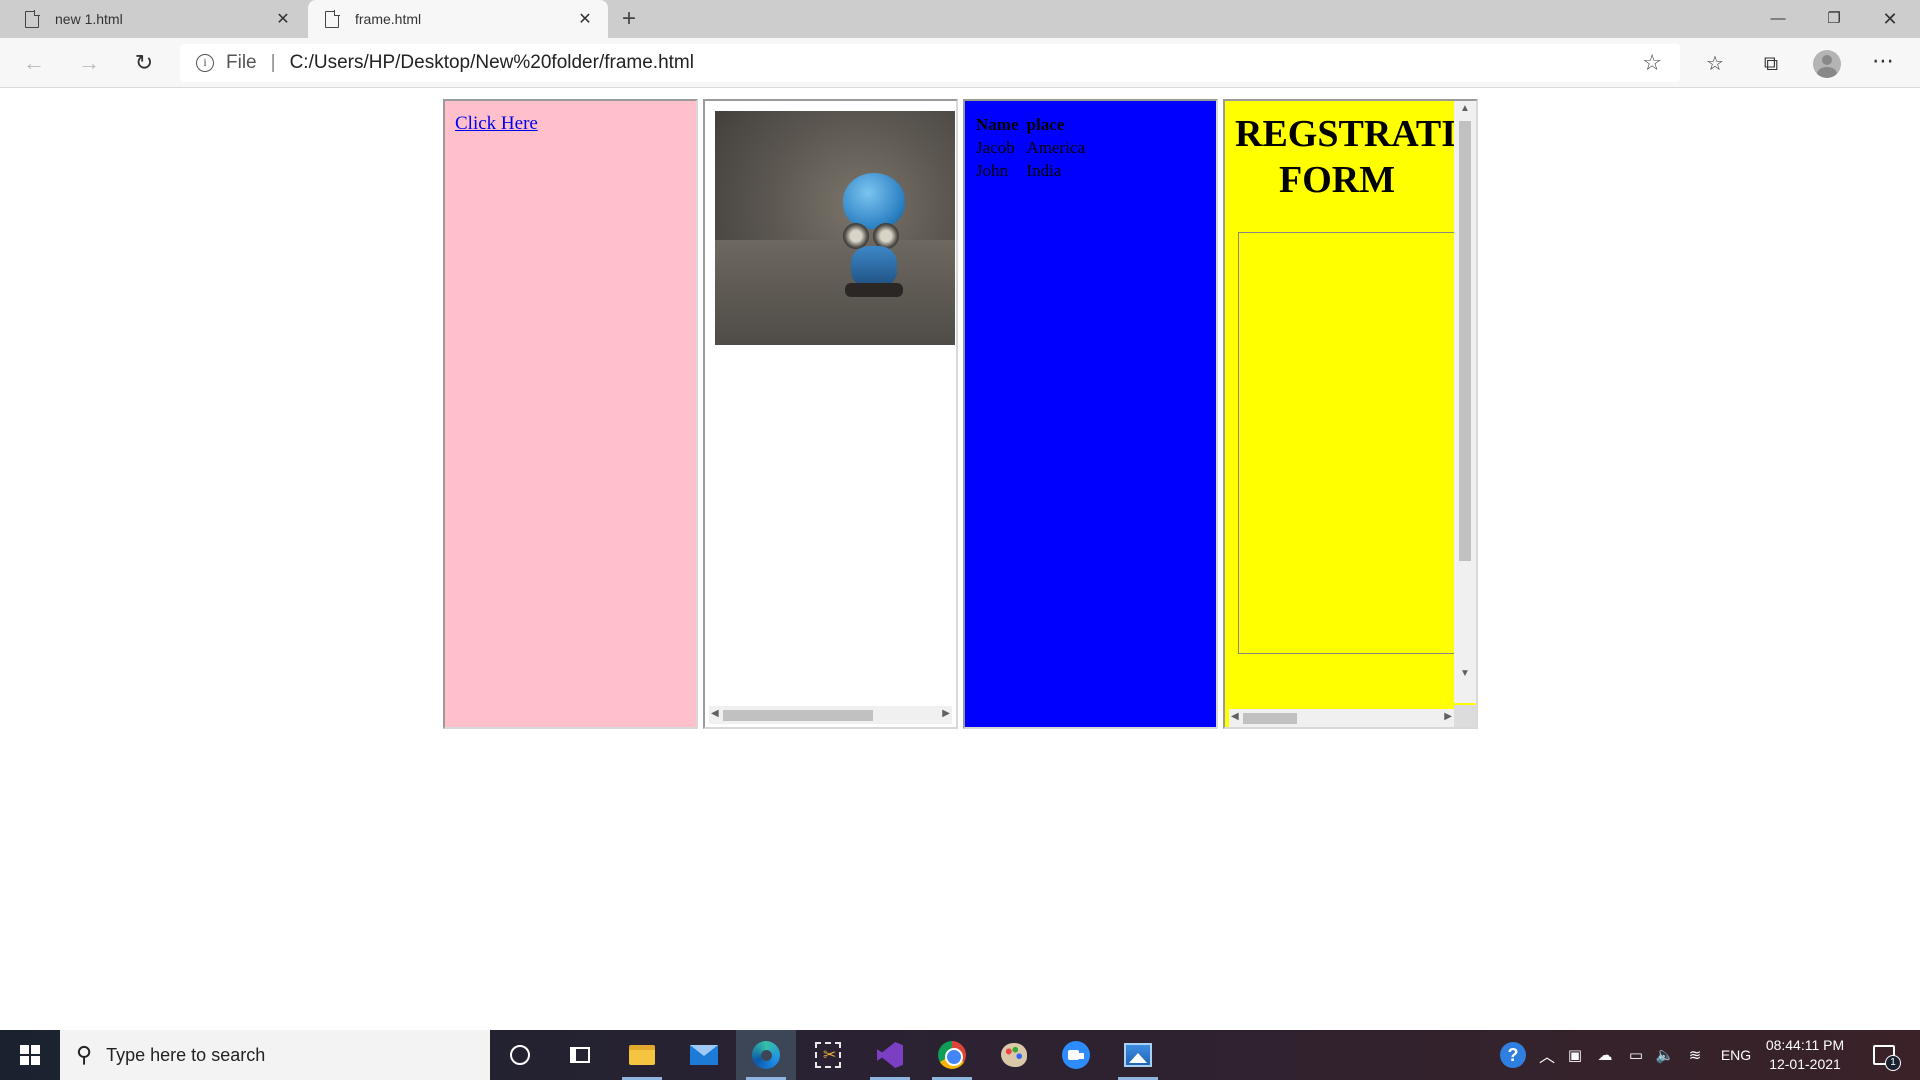  Describe the element at coordinates (1045, 124) in the screenshot. I see `header-place: place` at that location.